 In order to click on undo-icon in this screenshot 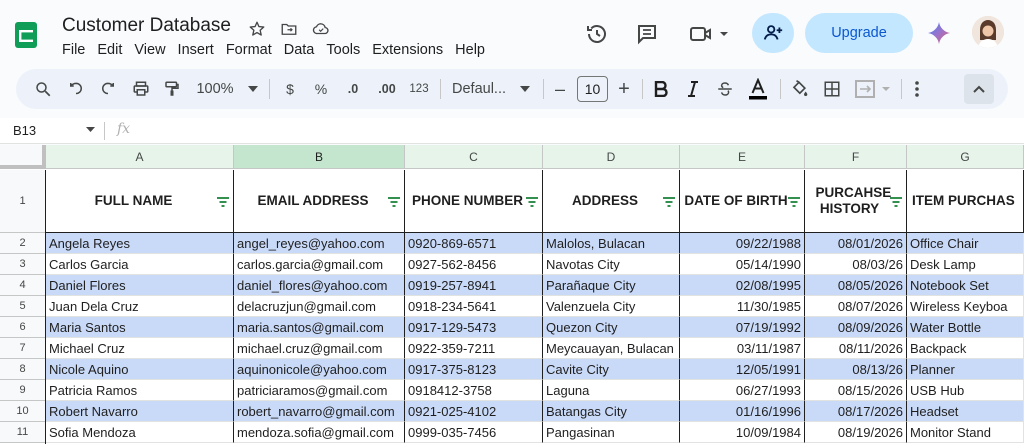, I will do `click(76, 89)`.